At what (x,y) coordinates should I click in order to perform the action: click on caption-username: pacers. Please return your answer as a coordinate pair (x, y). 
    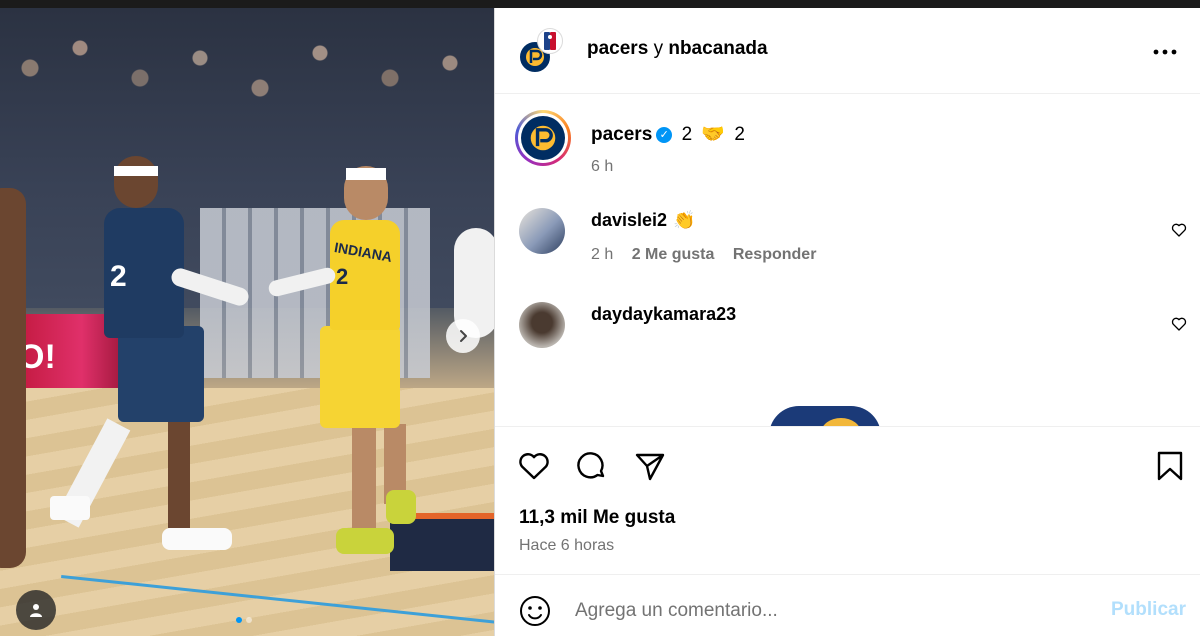
    Looking at the image, I should click on (621, 134).